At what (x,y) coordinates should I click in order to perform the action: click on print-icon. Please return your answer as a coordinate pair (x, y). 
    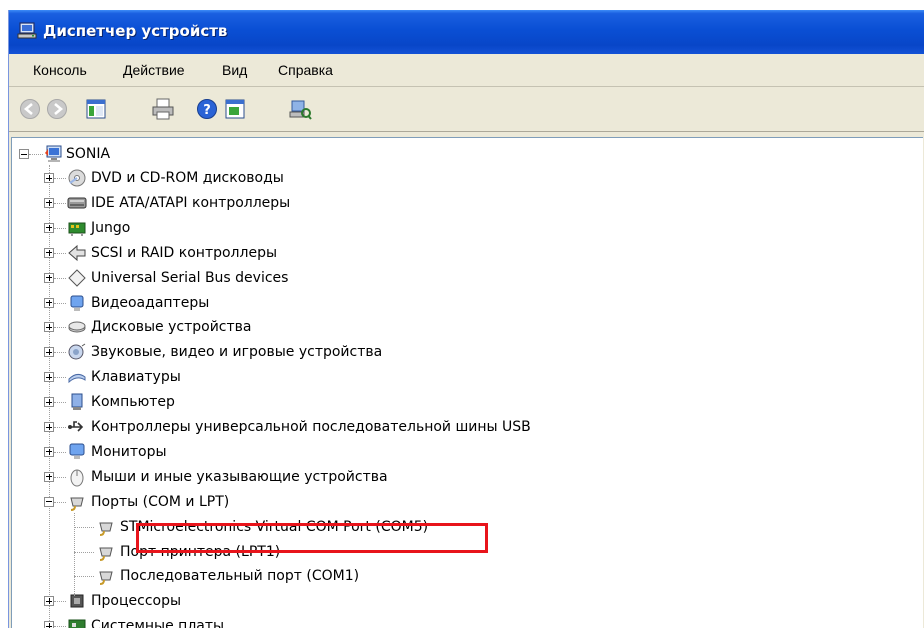
    Looking at the image, I should click on (163, 109).